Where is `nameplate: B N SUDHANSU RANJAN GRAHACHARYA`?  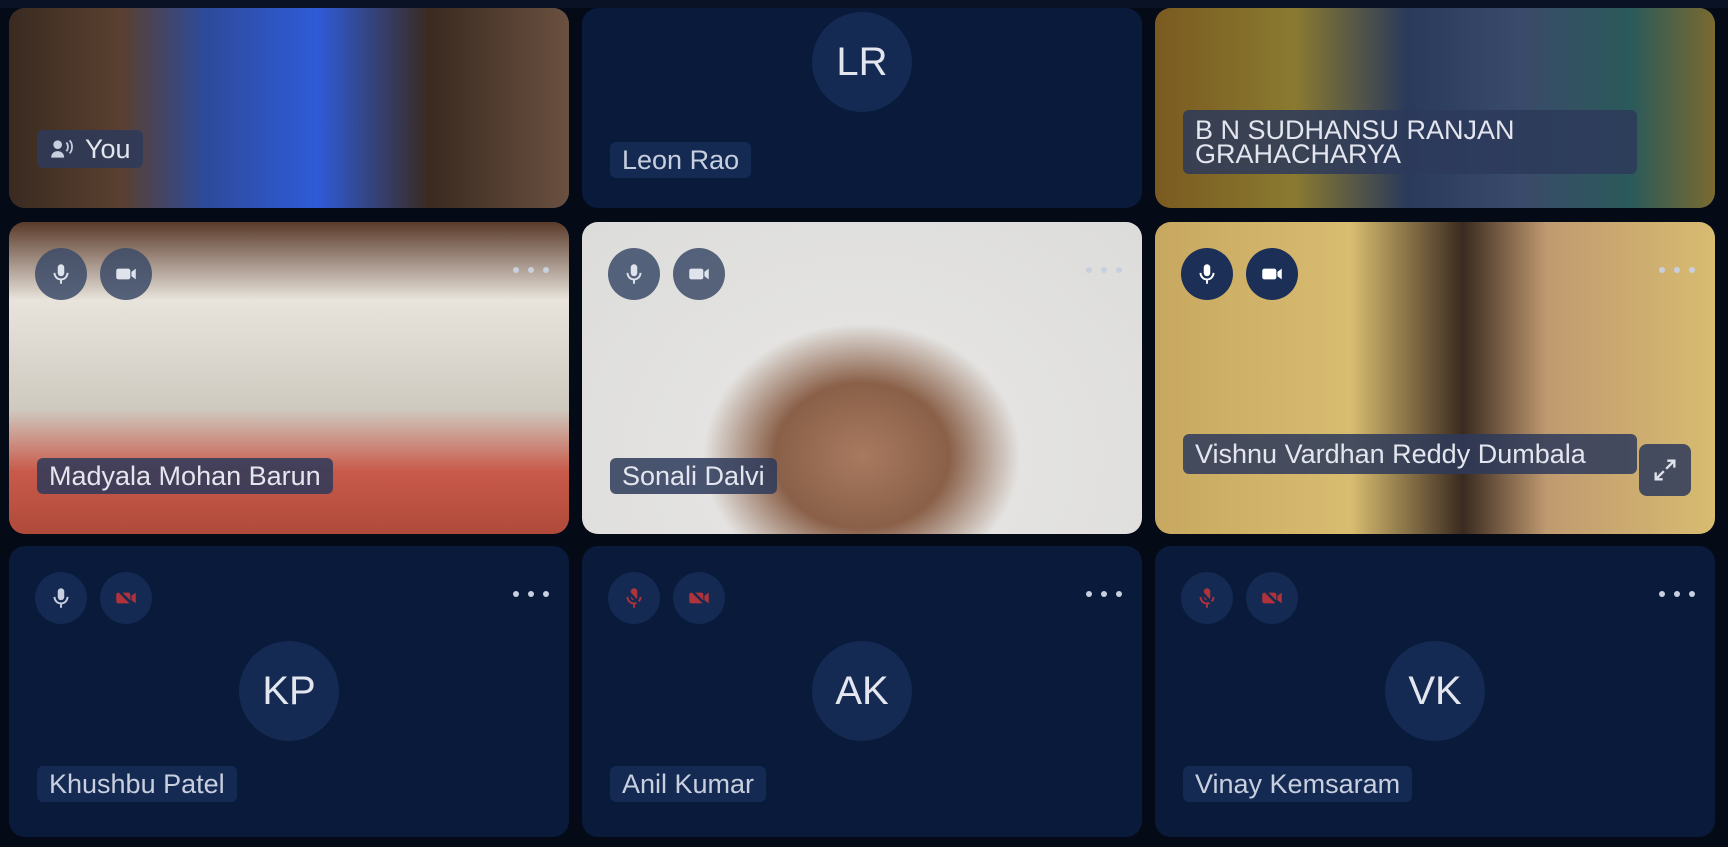 nameplate: B N SUDHANSU RANJAN GRAHACHARYA is located at coordinates (1410, 142).